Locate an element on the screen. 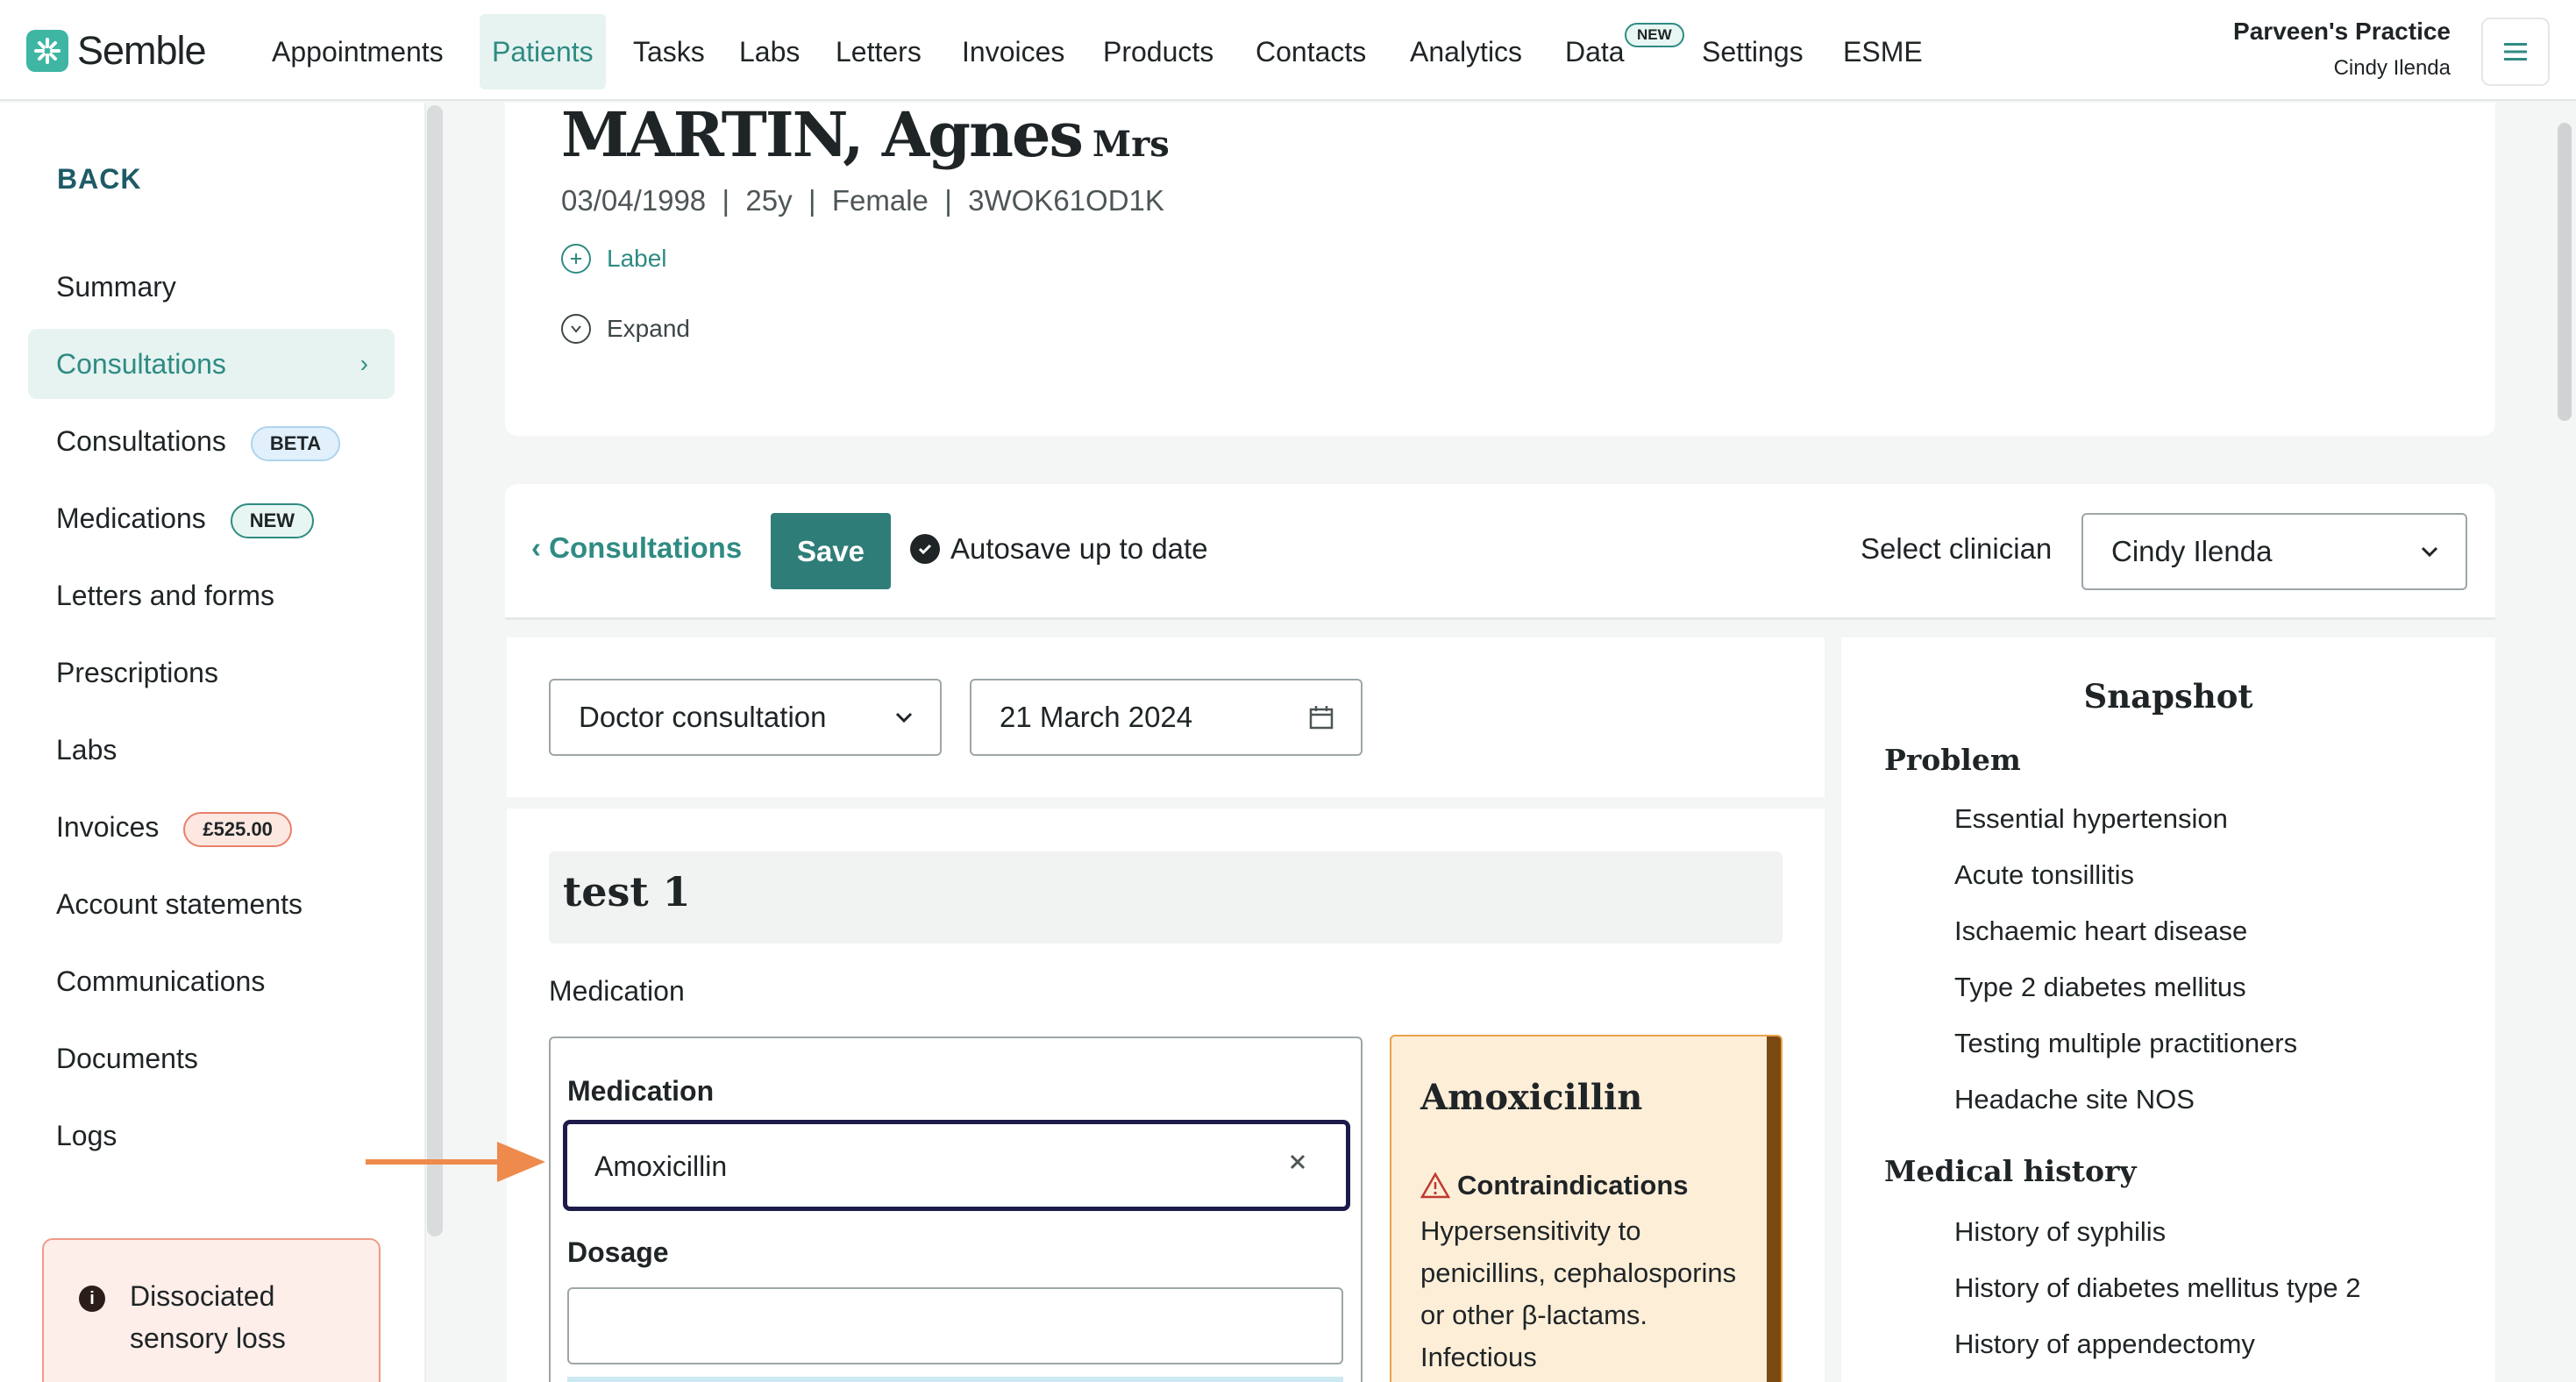  patient-alert-card: i Dissociated sensory loss is located at coordinates (211, 1310).